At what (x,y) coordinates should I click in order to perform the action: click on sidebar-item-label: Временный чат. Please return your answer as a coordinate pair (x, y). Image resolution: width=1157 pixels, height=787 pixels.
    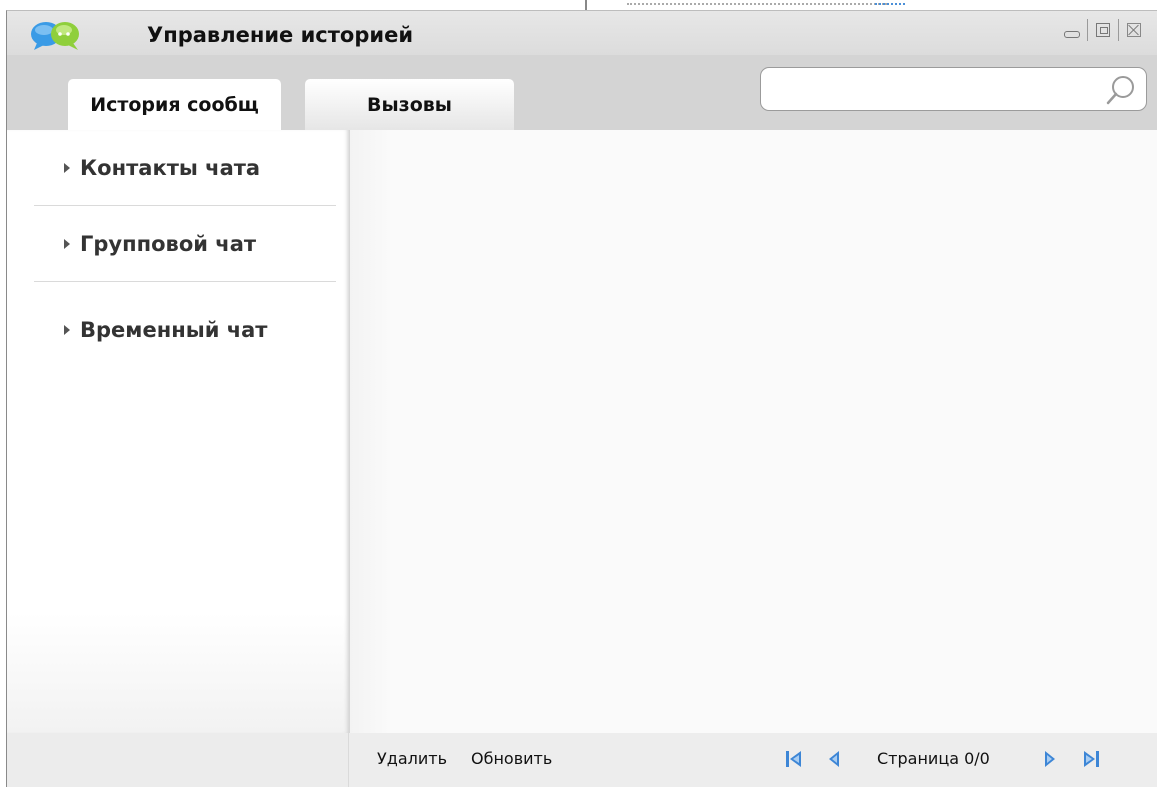
    Looking at the image, I should click on (174, 330).